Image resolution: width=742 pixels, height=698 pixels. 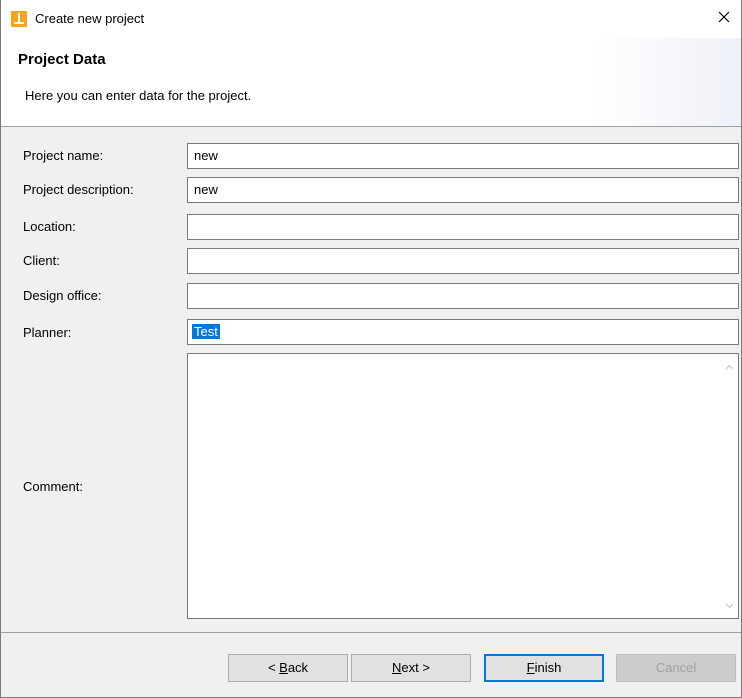 I want to click on scroll-down-button, so click(x=729, y=605).